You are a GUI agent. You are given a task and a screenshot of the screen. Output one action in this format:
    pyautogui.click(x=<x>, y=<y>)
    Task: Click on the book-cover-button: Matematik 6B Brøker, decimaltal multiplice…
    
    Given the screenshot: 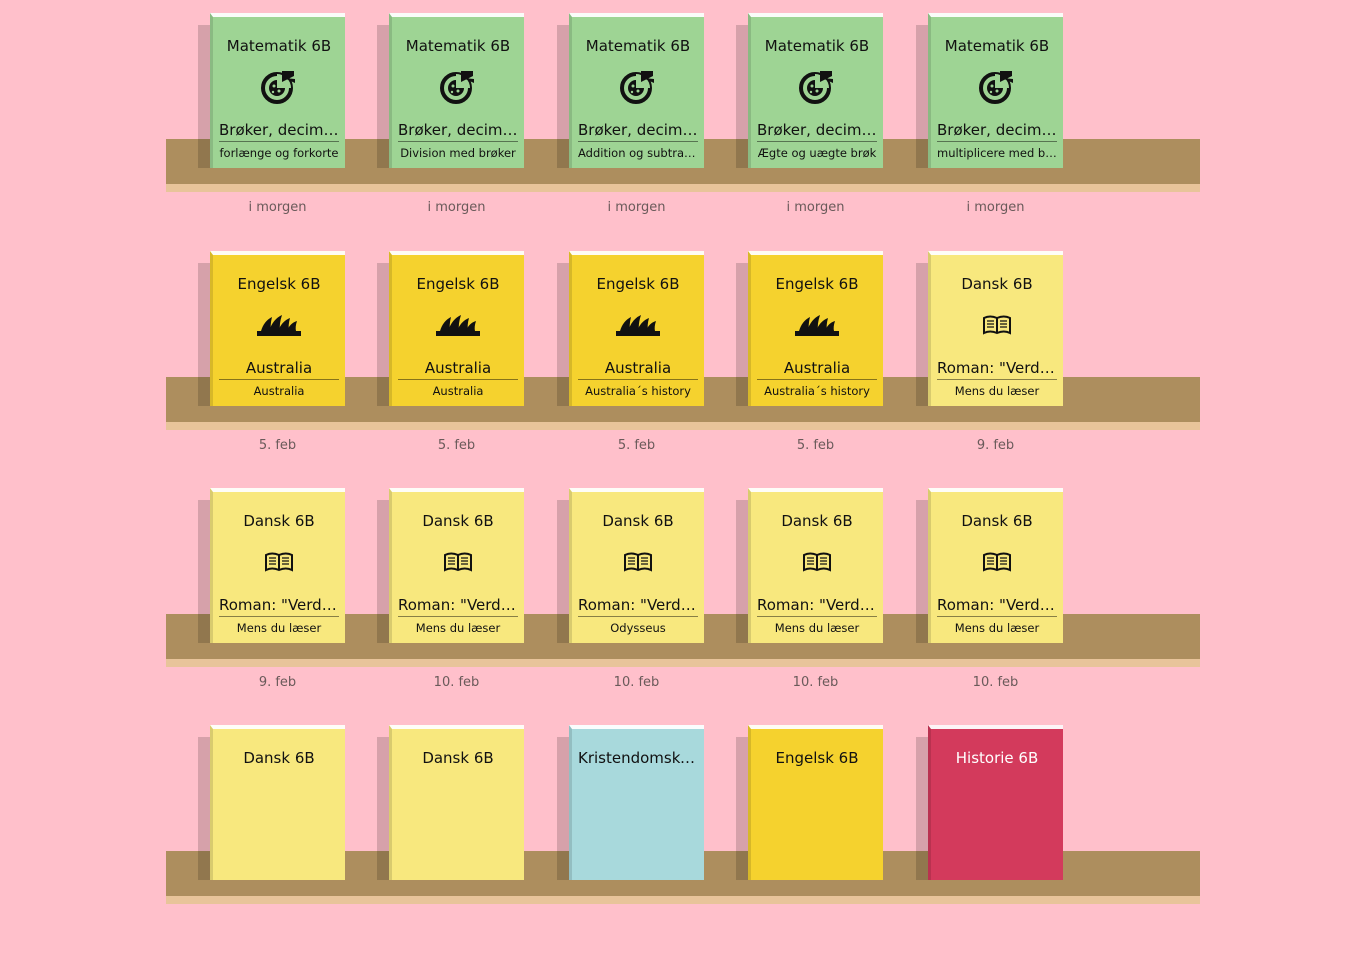 What is the action you would take?
    pyautogui.click(x=995, y=90)
    